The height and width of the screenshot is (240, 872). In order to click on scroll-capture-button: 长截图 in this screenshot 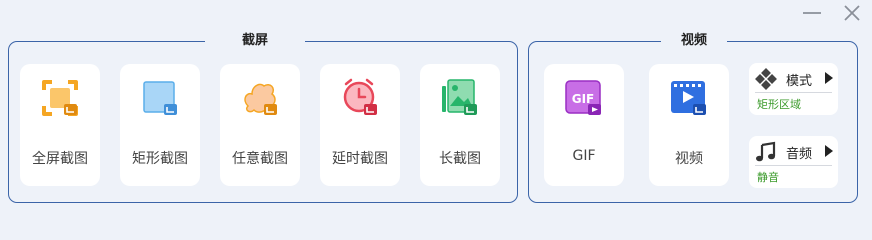, I will do `click(460, 125)`.